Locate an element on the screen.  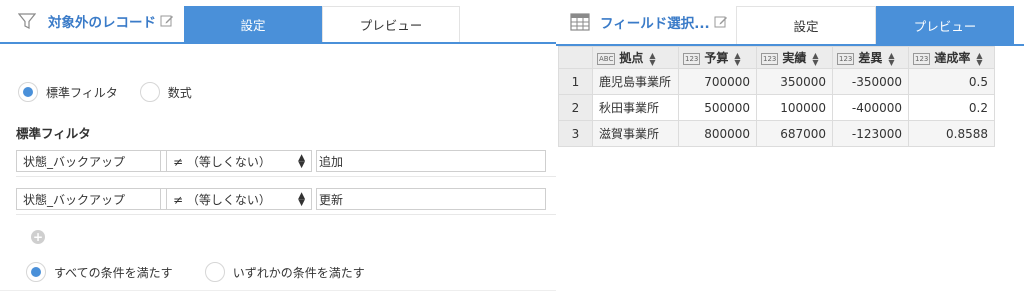
column-name: 実績 is located at coordinates (794, 58).